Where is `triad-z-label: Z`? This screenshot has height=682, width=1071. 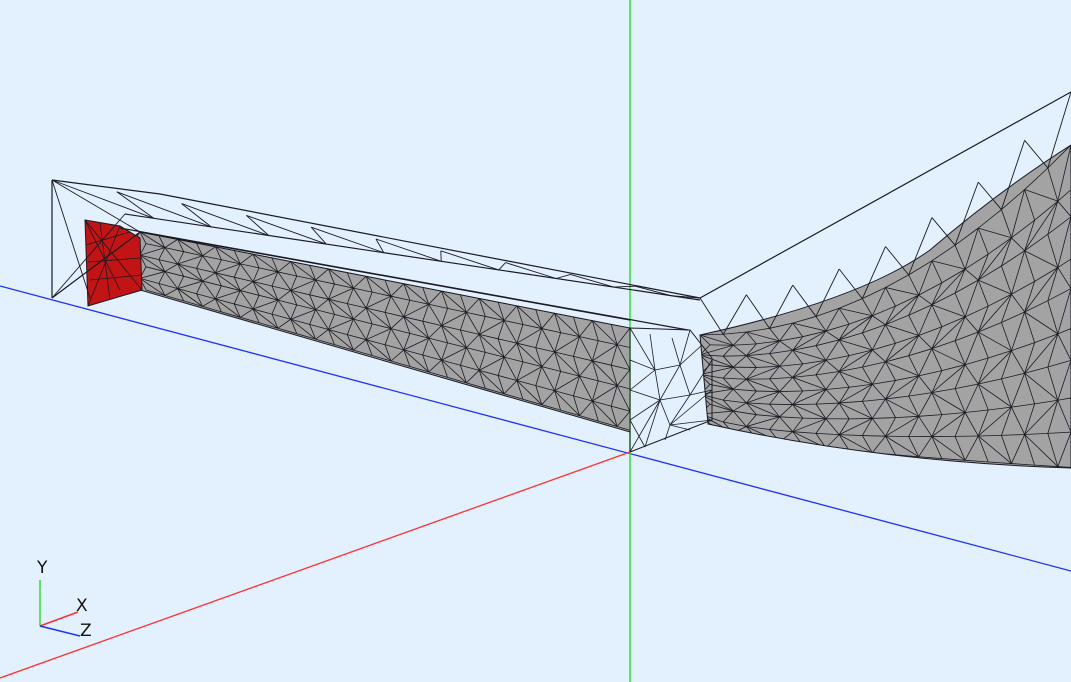
triad-z-label: Z is located at coordinates (86, 631).